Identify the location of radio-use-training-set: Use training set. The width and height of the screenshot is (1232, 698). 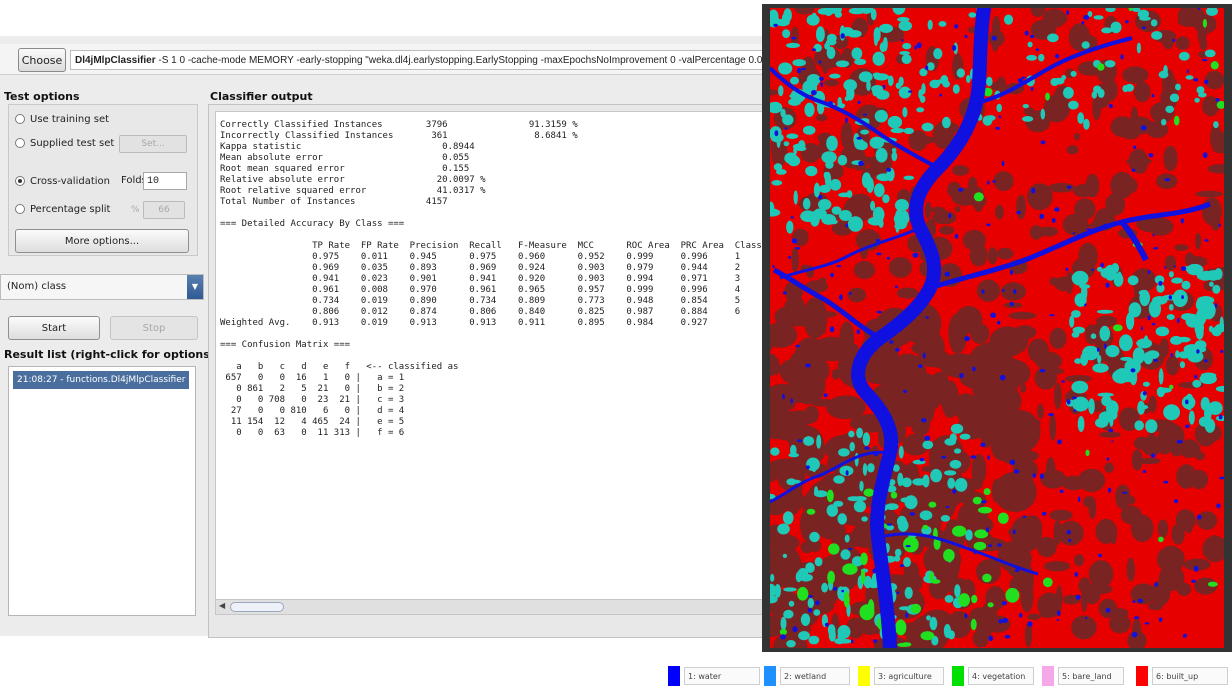
(62, 119).